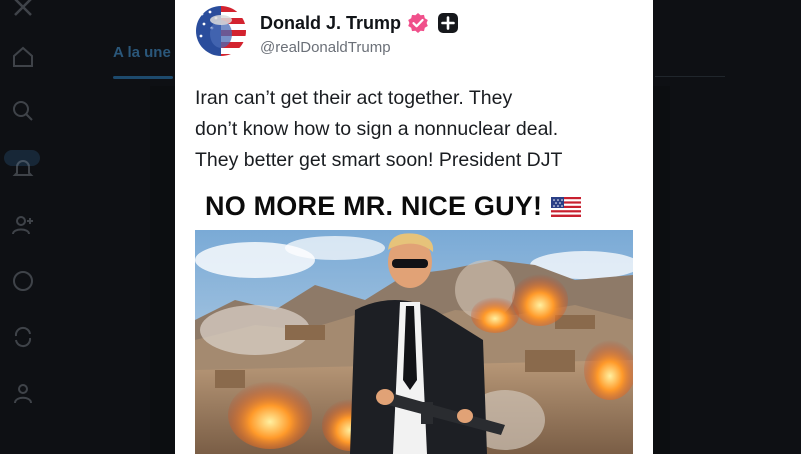 The image size is (801, 454). I want to click on plus-icon, so click(448, 23).